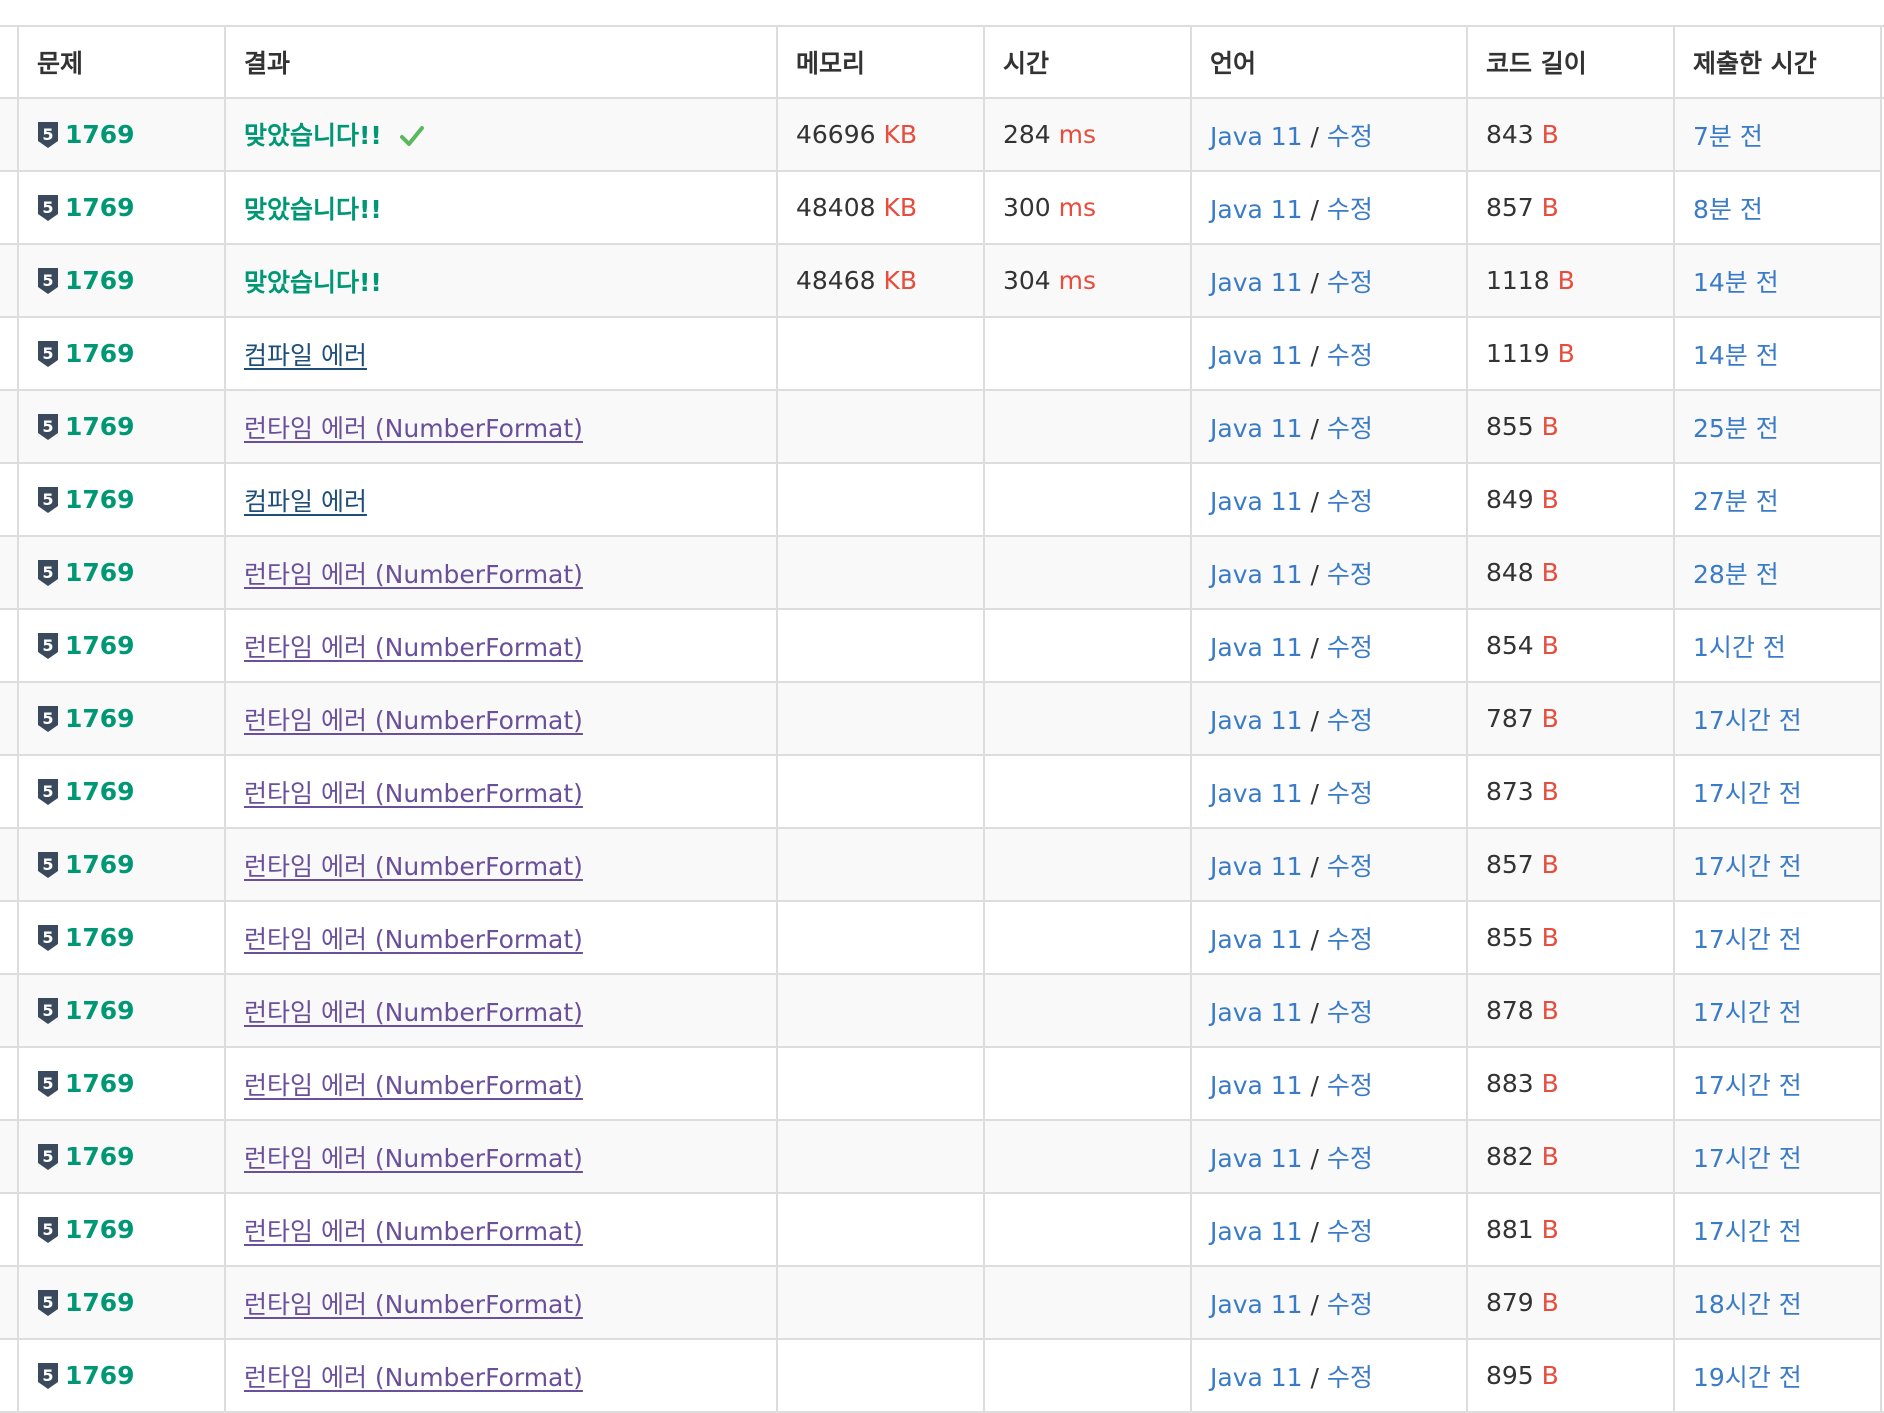 This screenshot has width=1884, height=1413. I want to click on tier-badge-shape: 5, so click(48, 1010).